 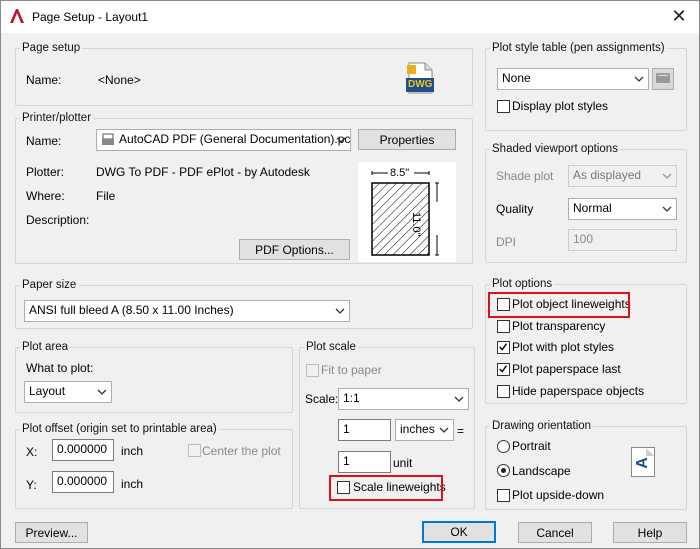 What do you see at coordinates (503, 495) in the screenshot?
I see `plot-upside-down-checkbox` at bounding box center [503, 495].